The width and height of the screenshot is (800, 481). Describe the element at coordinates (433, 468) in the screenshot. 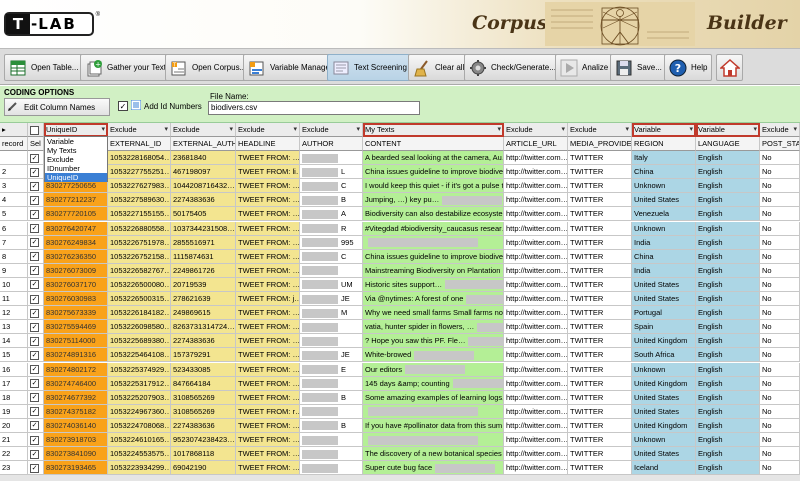

I see `cell-content: Super cute bug face` at that location.